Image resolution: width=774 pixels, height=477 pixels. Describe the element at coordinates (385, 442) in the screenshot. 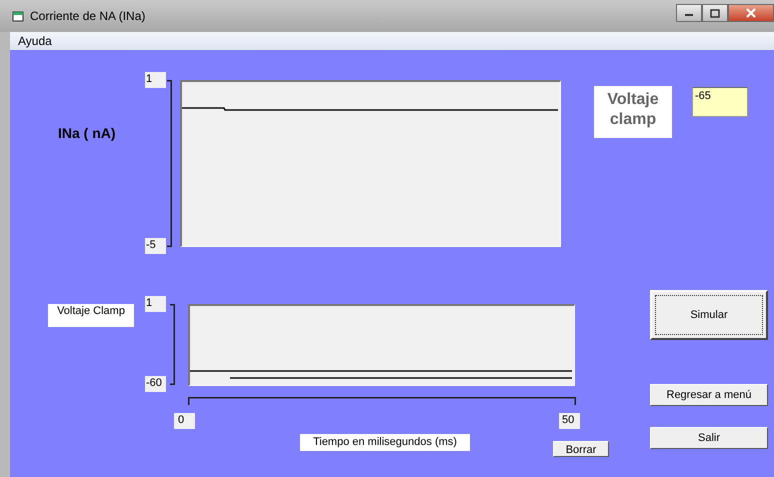

I see `axis-label: Tiempo en milisegundos (ms)` at that location.